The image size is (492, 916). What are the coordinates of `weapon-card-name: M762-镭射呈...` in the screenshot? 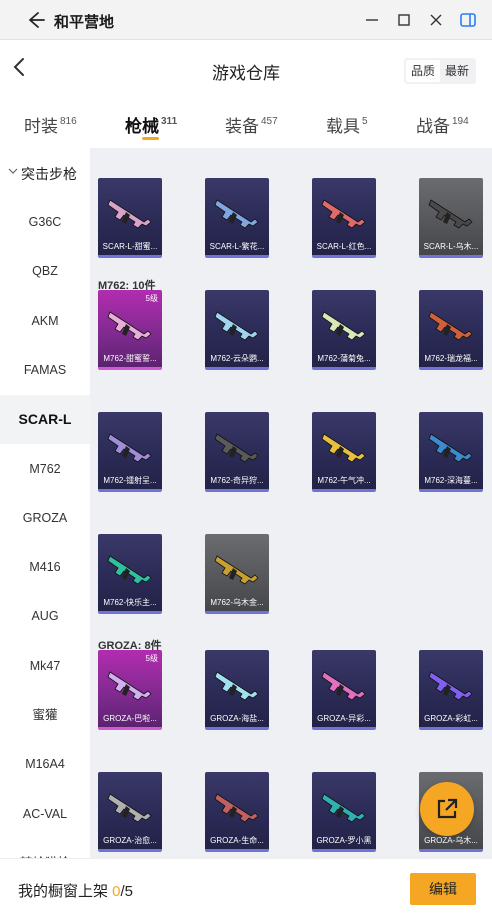 It's located at (130, 480).